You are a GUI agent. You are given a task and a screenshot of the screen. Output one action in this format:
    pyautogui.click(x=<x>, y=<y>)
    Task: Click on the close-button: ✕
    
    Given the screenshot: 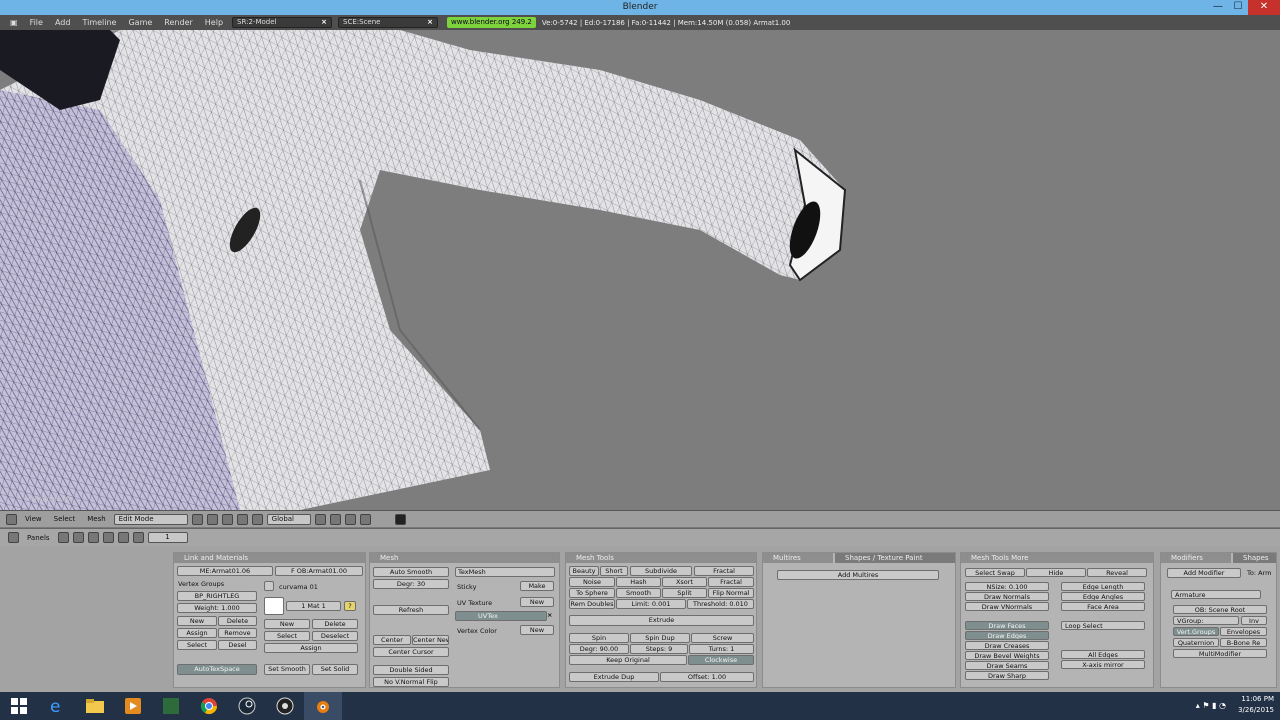 What is the action you would take?
    pyautogui.click(x=1264, y=7)
    